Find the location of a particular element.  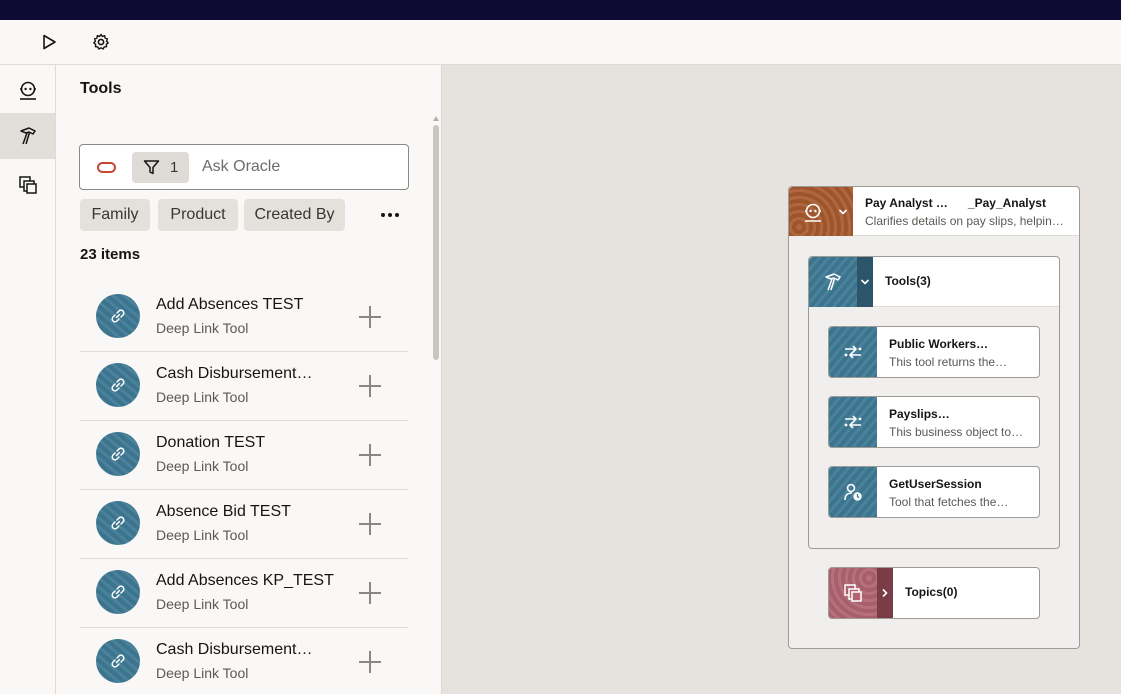

oracle-logo-icon is located at coordinates (106, 167).